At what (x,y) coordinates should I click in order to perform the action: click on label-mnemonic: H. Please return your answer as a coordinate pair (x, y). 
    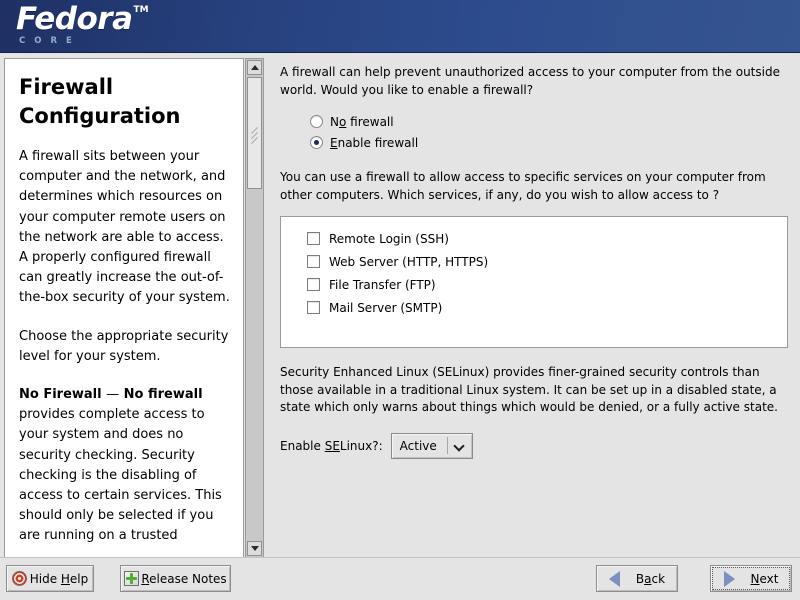
    Looking at the image, I should click on (65, 578).